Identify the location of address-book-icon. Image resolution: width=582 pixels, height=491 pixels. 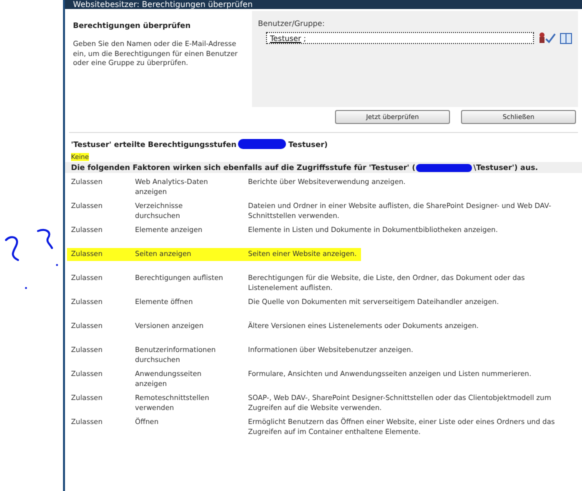
(566, 38).